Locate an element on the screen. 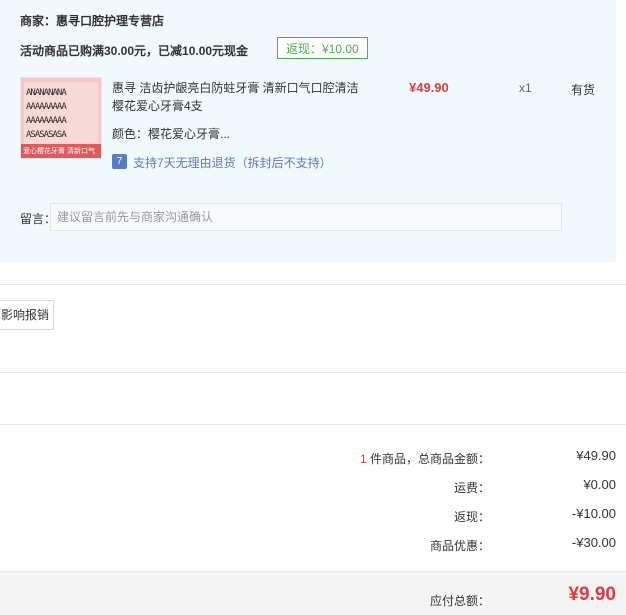  shipping-label: 运费： is located at coordinates (471, 488).